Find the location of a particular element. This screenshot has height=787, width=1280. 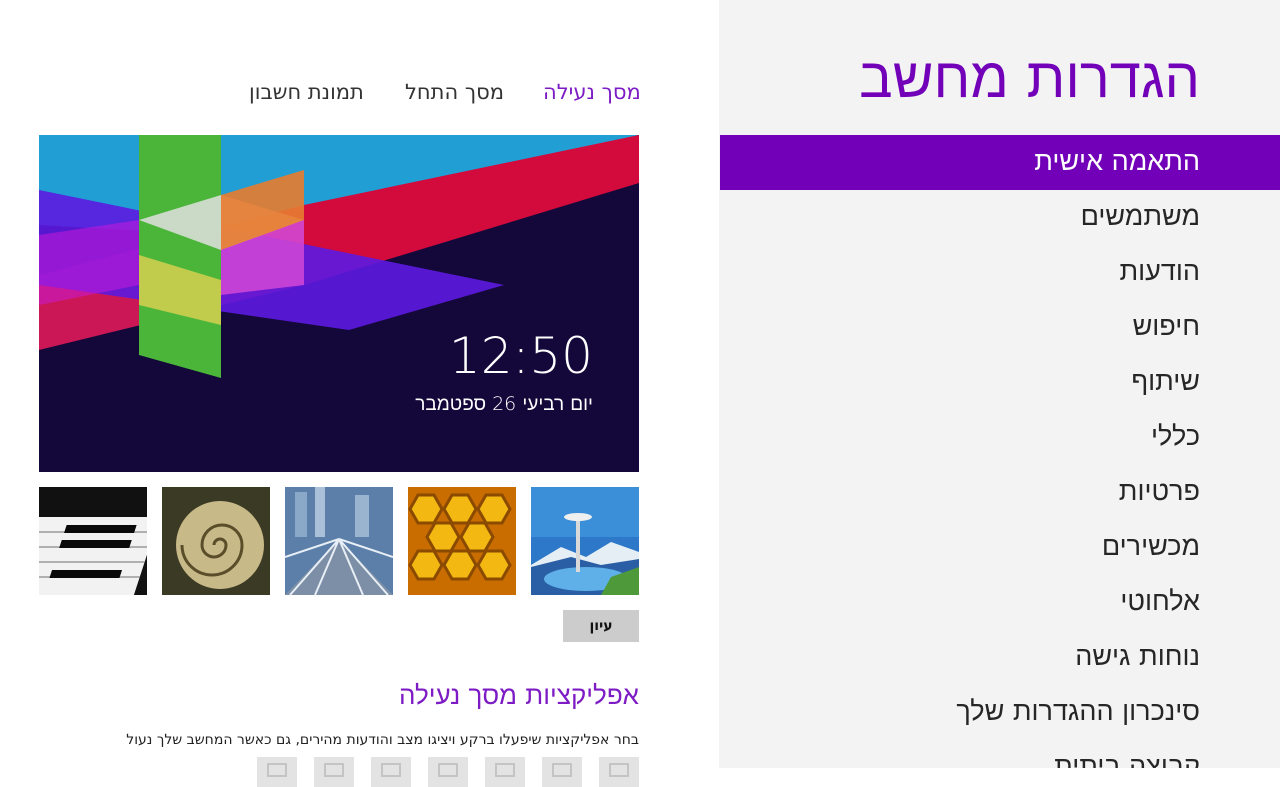

nav-item-search: חיפוש is located at coordinates (1000, 327).